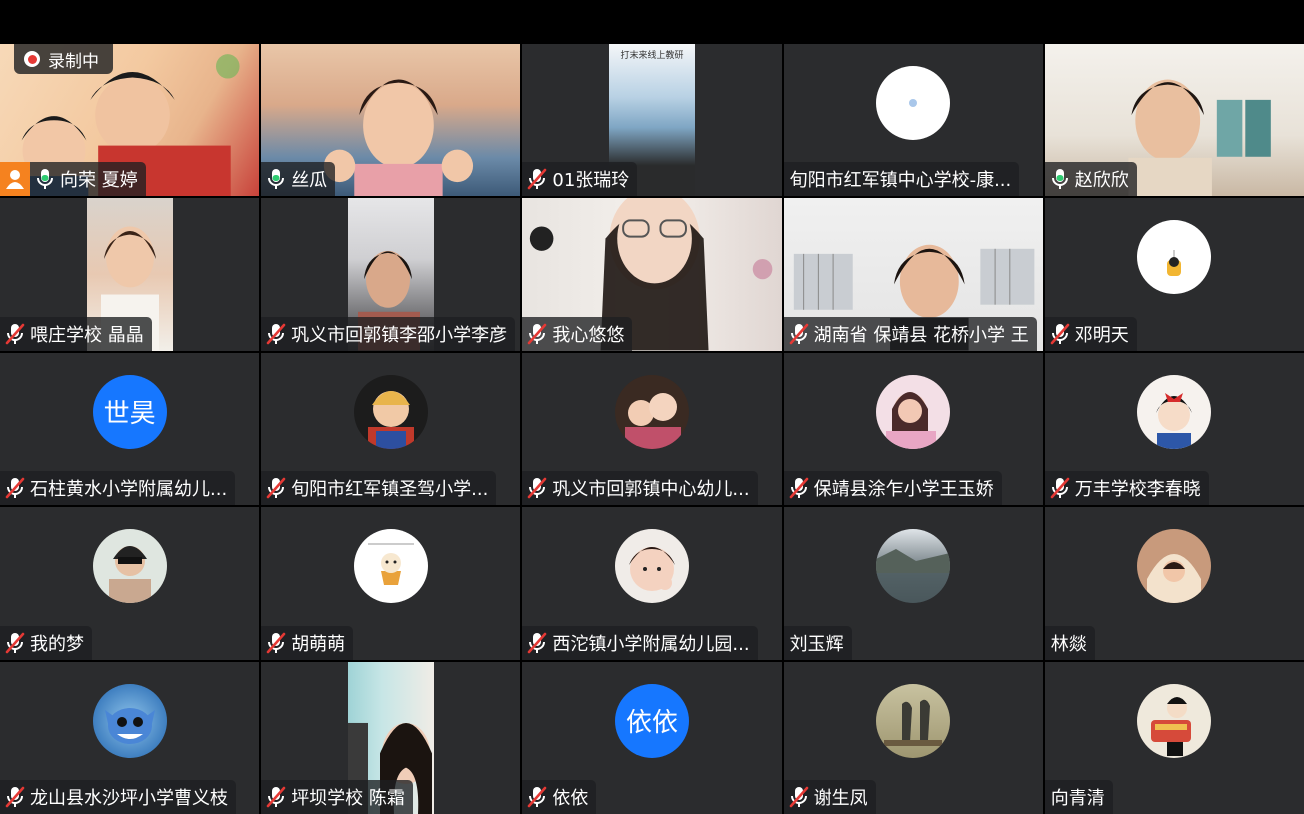 The width and height of the screenshot is (1304, 814). I want to click on participant-name: 我的梦, so click(57, 644).